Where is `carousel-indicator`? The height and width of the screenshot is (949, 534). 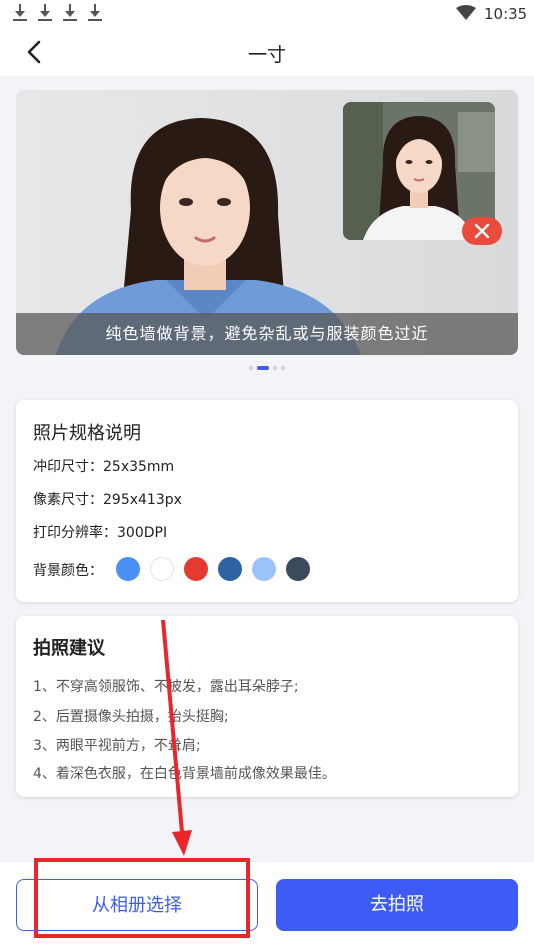
carousel-indicator is located at coordinates (267, 368).